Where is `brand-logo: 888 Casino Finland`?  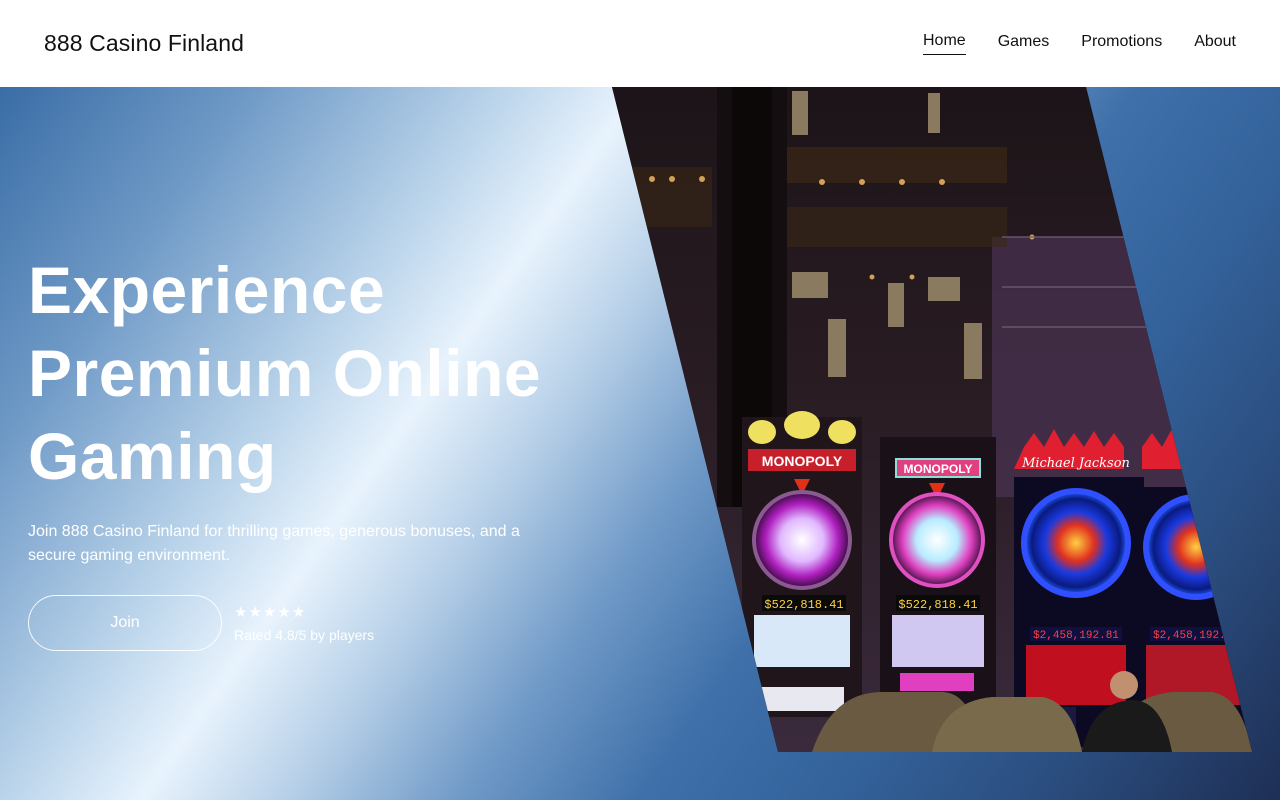 brand-logo: 888 Casino Finland is located at coordinates (144, 43).